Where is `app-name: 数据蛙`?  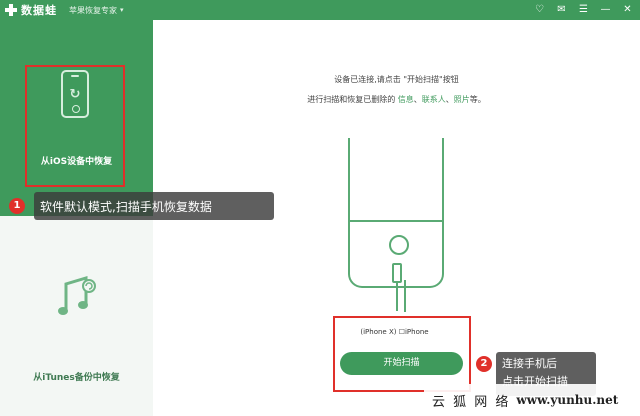 app-name: 数据蛙 is located at coordinates (39, 10).